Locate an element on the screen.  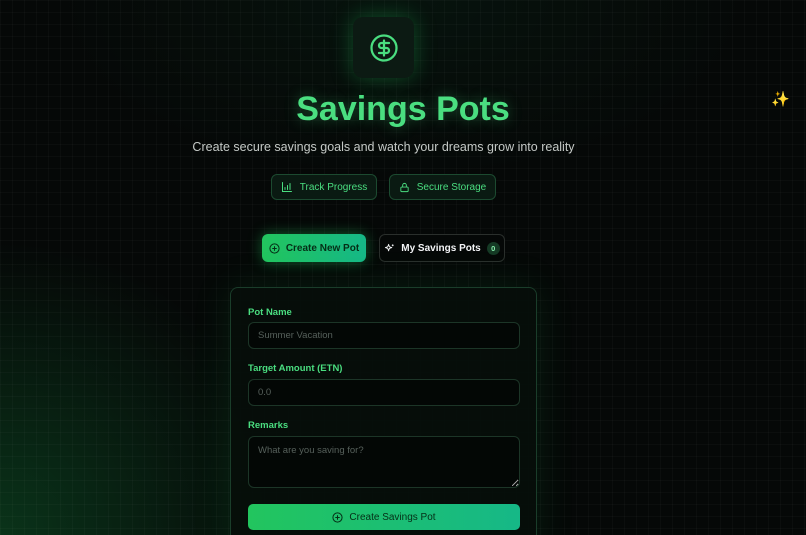
create-savings-pot-button: Create Savings Pot is located at coordinates (384, 517).